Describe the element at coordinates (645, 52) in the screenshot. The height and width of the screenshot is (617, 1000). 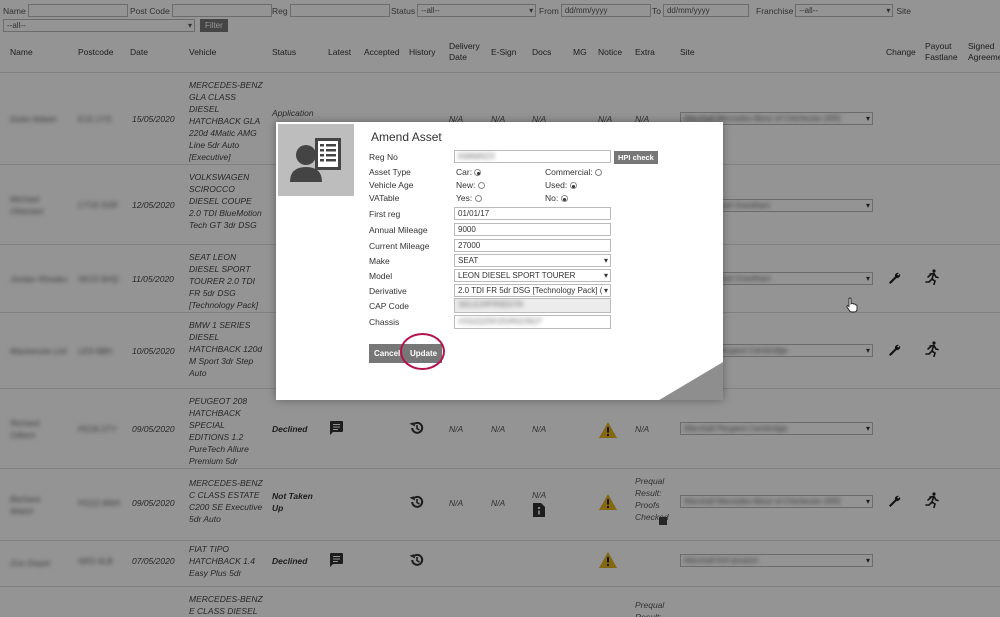
I see `col-extra: Extra` at that location.